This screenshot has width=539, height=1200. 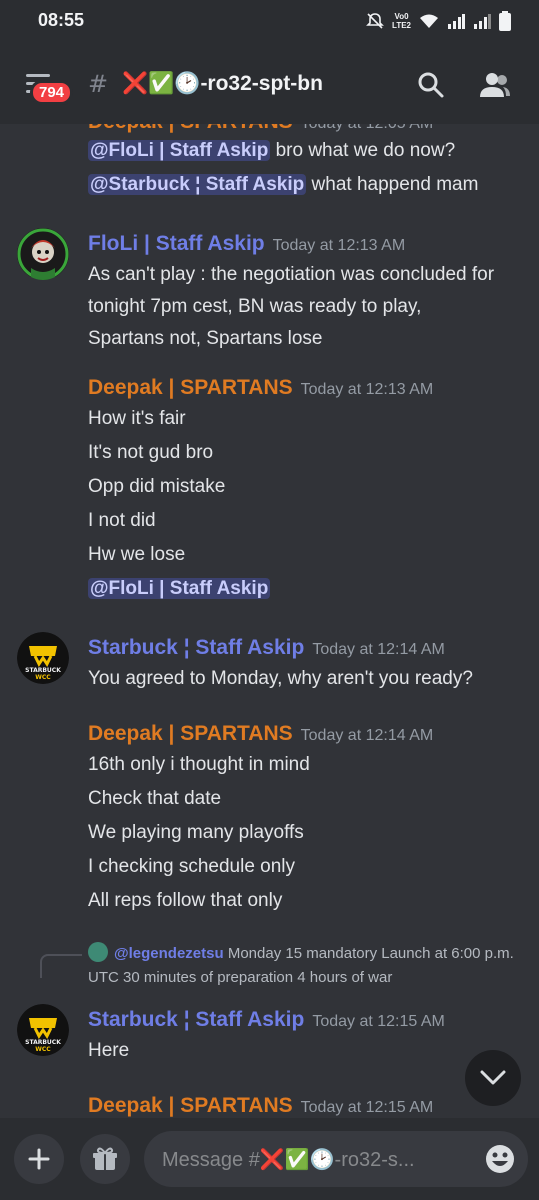 I want to click on plus-icon, so click(x=39, y=1159).